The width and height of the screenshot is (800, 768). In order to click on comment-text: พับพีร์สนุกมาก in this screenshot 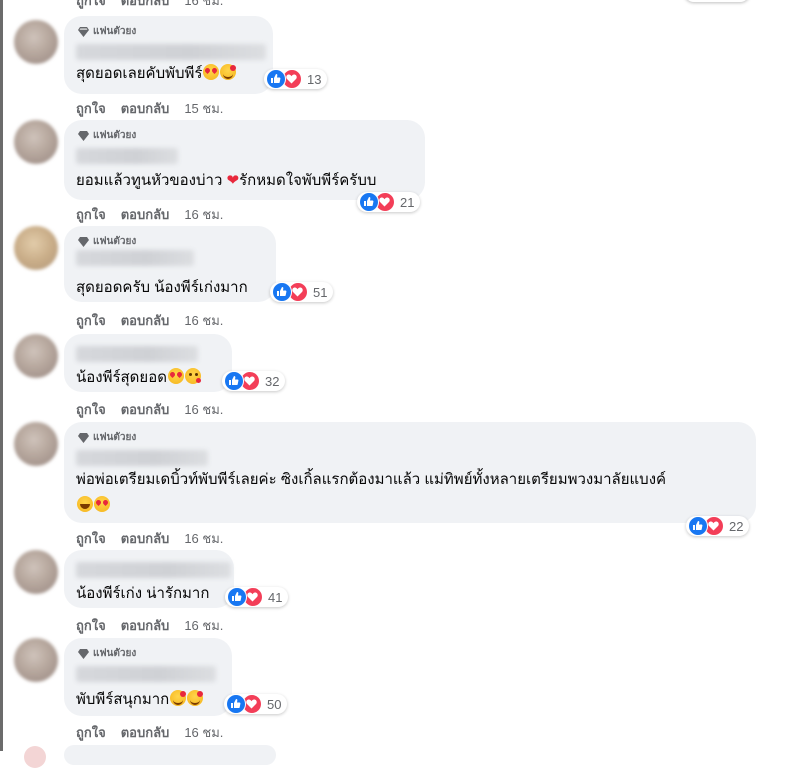, I will do `click(140, 700)`.